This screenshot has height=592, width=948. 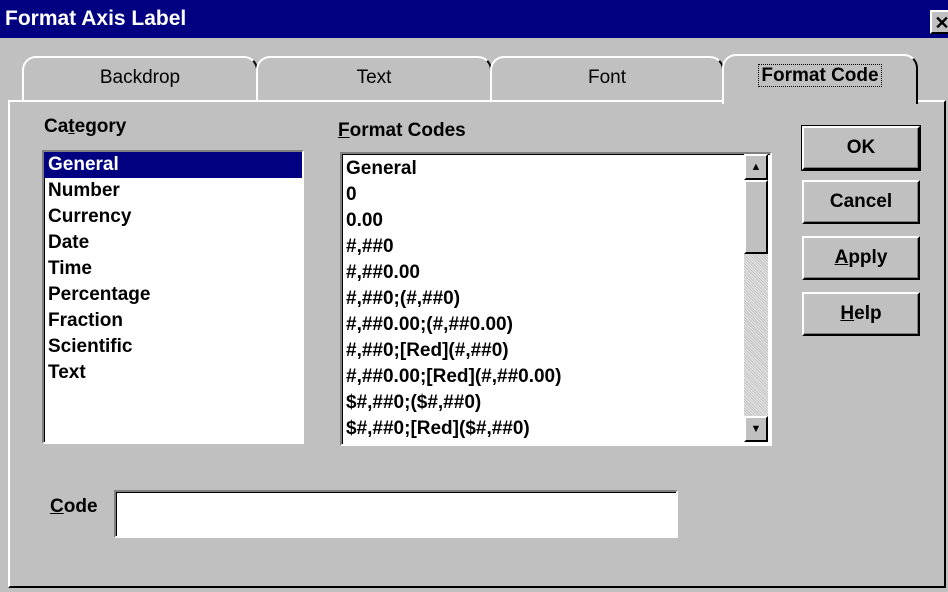 What do you see at coordinates (173, 321) in the screenshot?
I see `category-item: Fraction` at bounding box center [173, 321].